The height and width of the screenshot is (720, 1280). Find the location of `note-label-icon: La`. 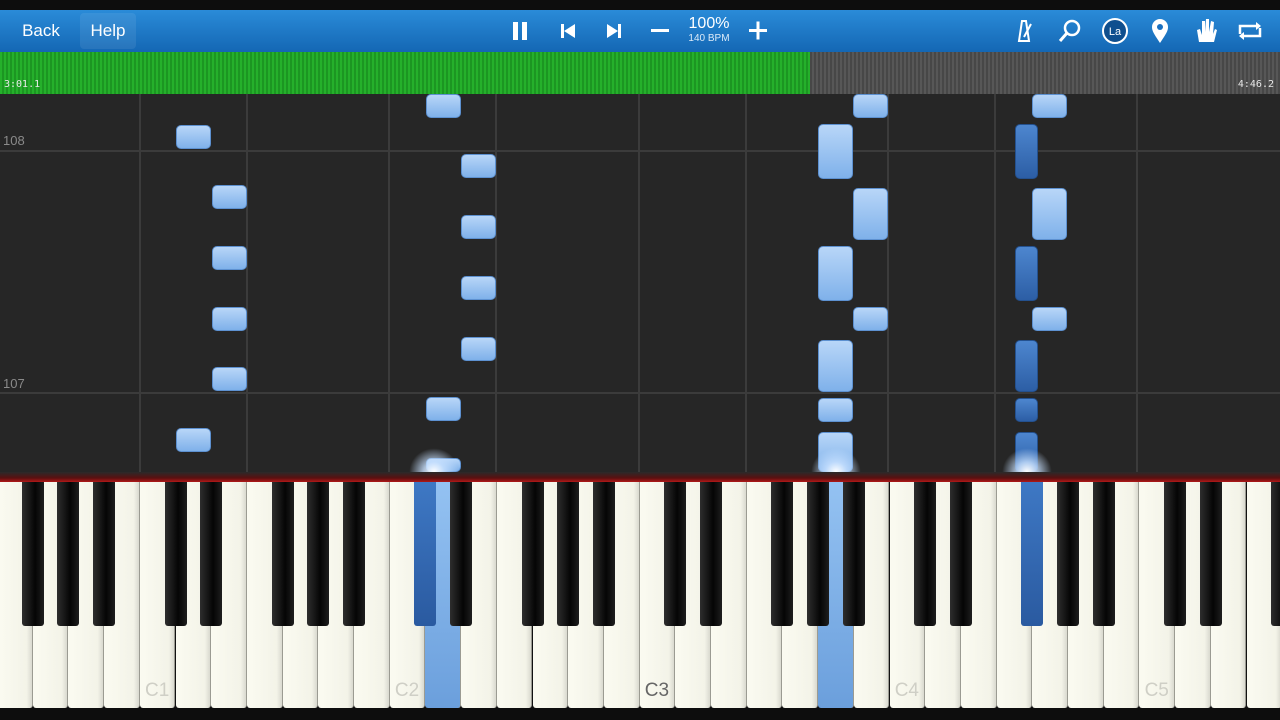

note-label-icon: La is located at coordinates (1115, 31).